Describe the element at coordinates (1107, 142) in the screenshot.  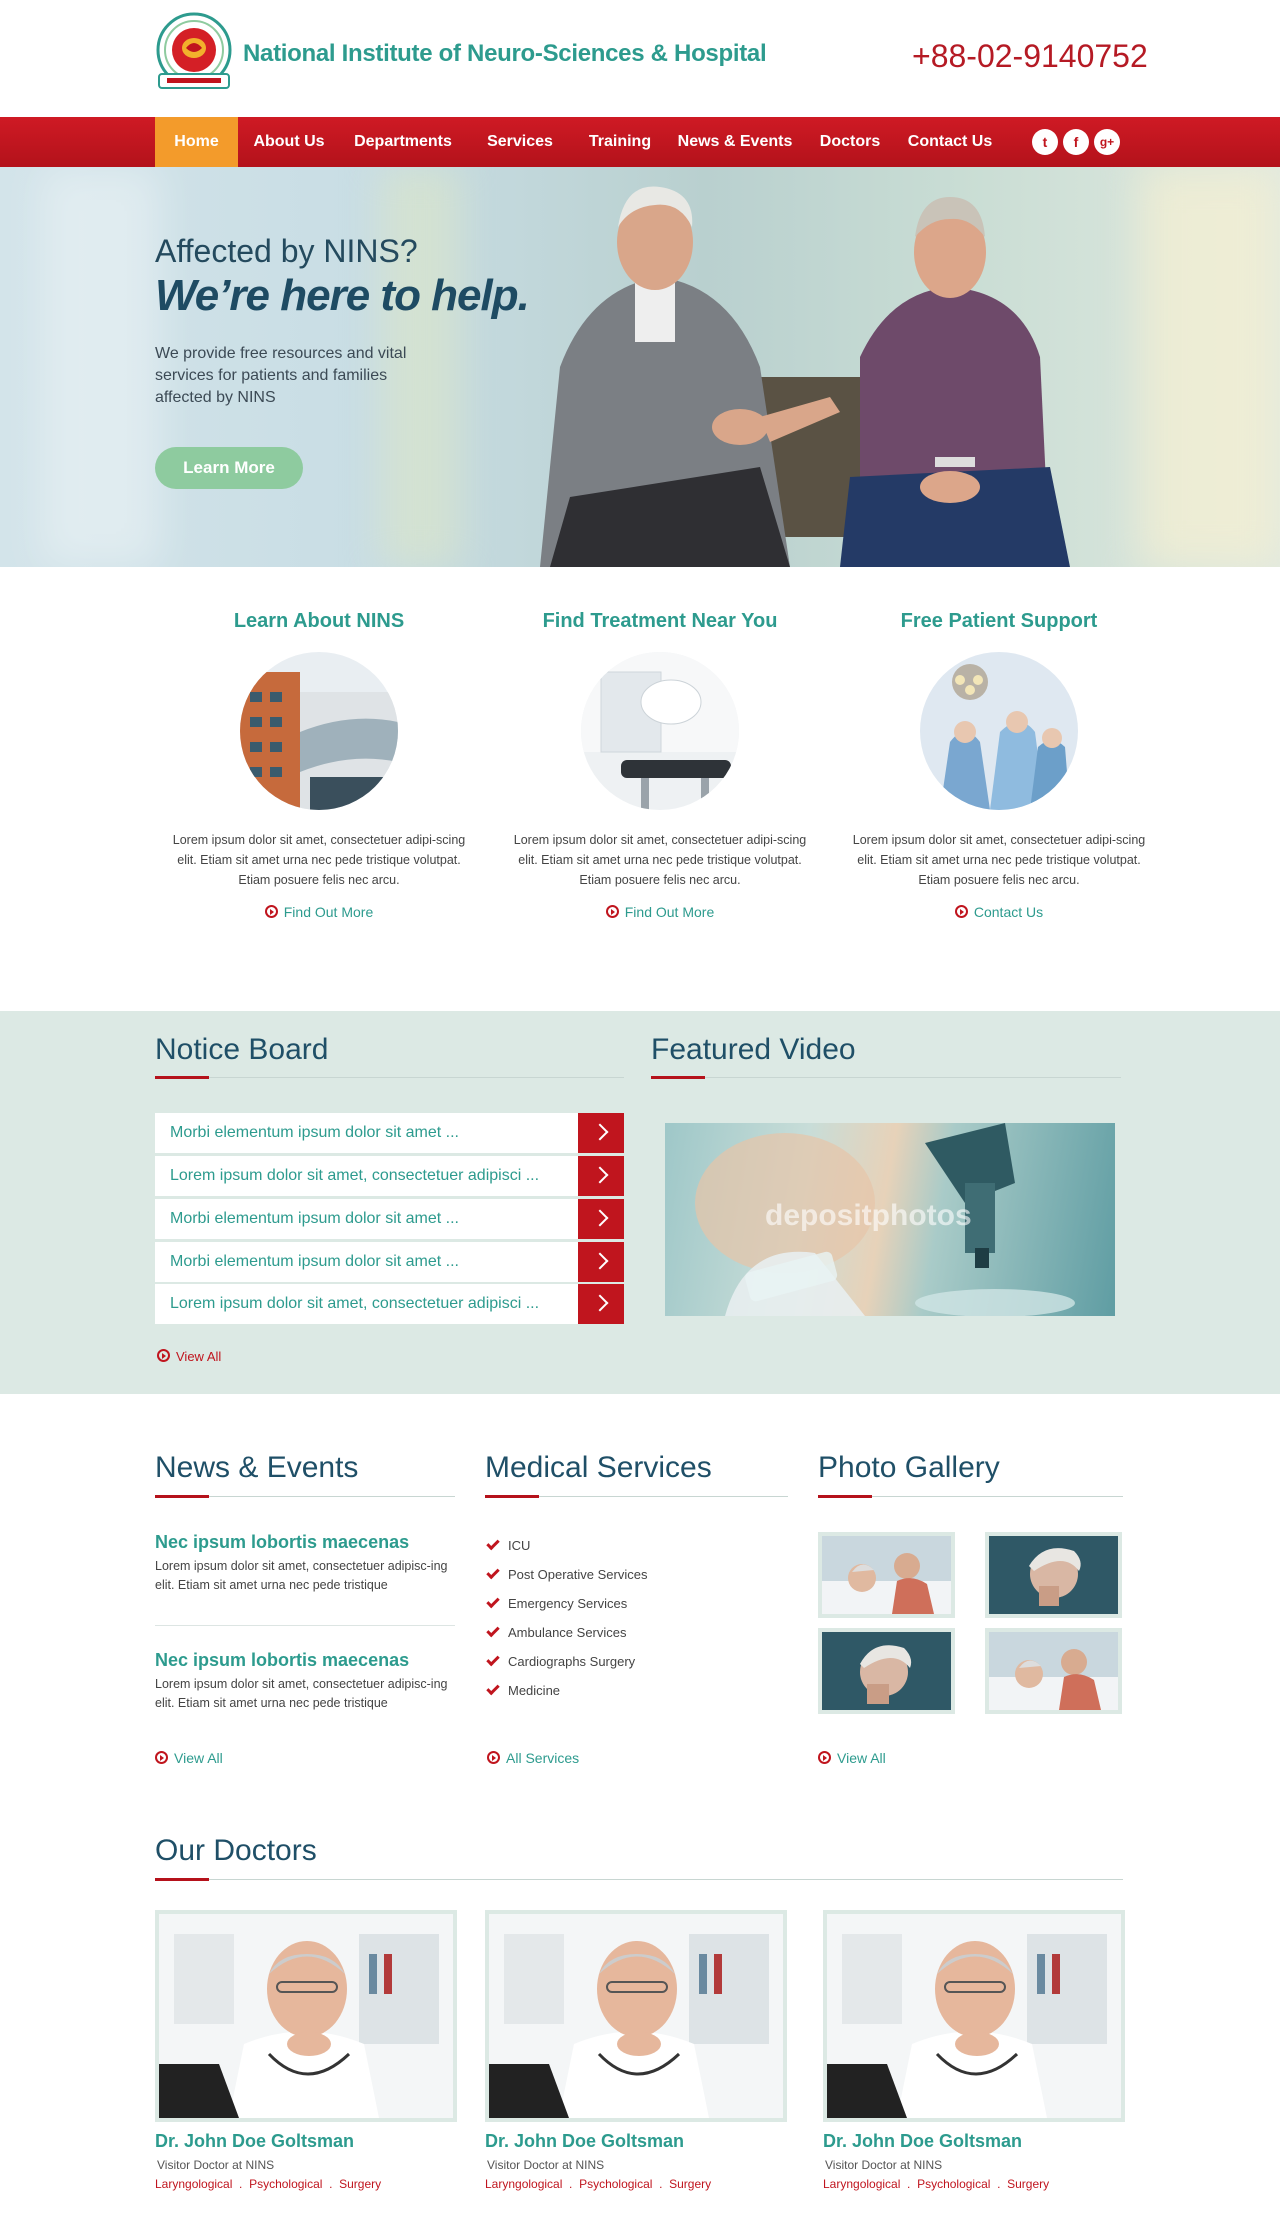
I see `google-plus-icon: g+` at that location.